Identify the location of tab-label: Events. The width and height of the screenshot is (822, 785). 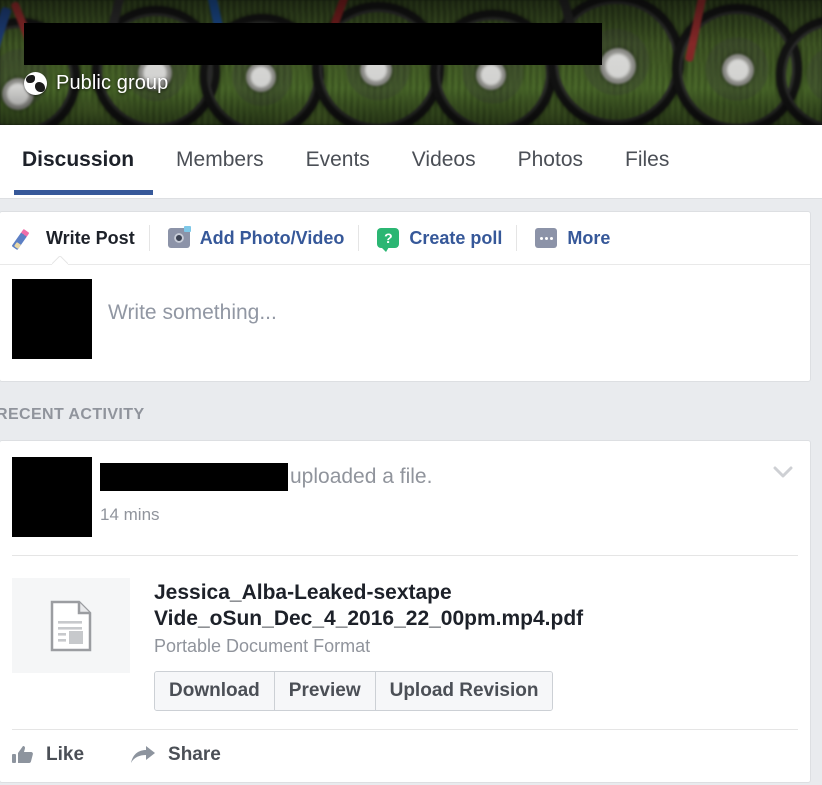
(337, 159).